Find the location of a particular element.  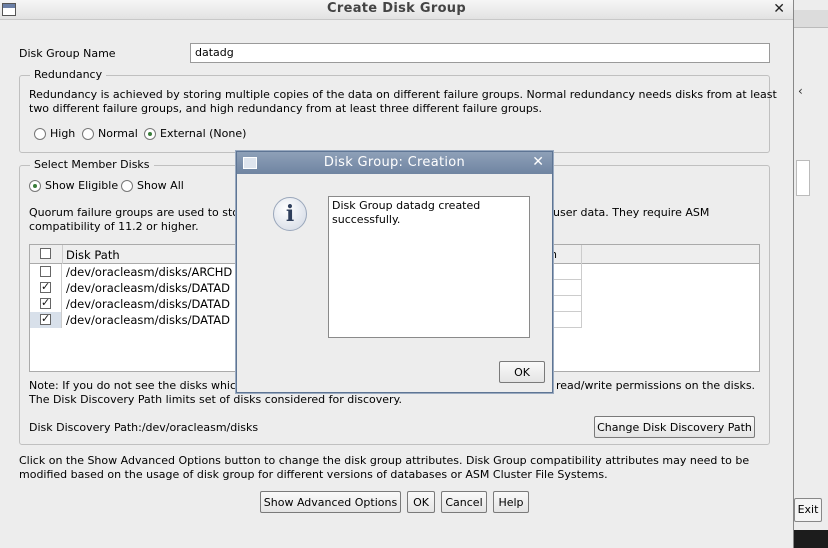

table-cells-fragment is located at coordinates (566, 296).